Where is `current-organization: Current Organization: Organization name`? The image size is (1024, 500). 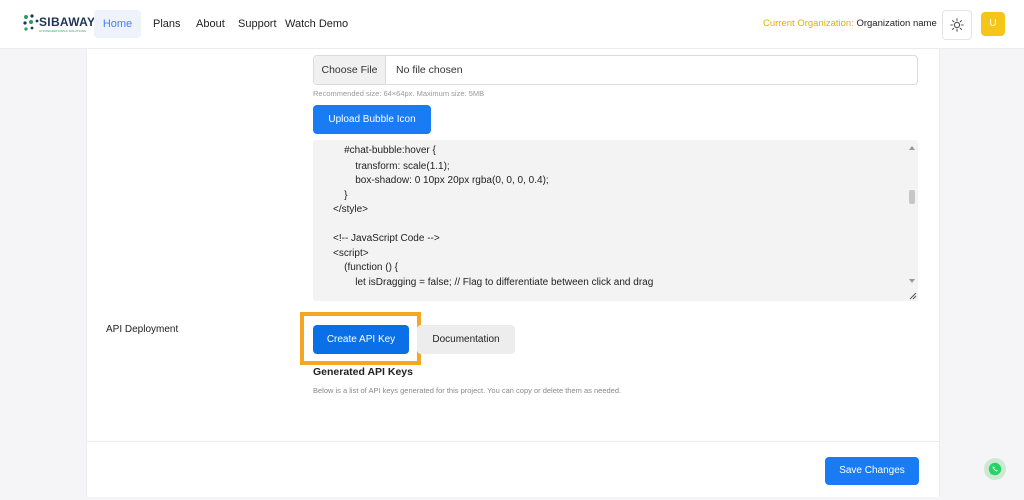
current-organization: Current Organization: Organization name is located at coordinates (850, 23).